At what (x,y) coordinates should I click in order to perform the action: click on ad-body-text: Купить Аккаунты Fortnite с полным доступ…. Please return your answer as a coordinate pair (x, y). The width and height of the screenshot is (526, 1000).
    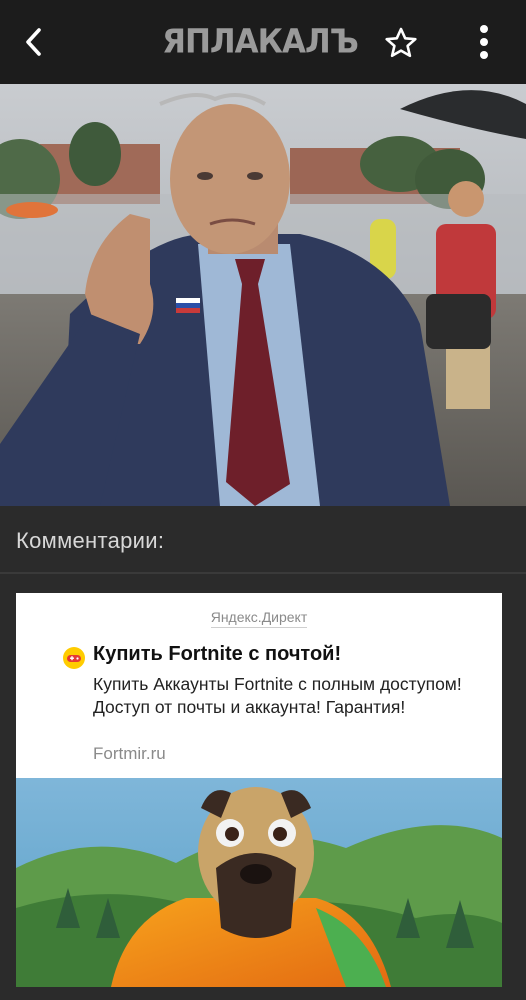
    Looking at the image, I should click on (277, 695).